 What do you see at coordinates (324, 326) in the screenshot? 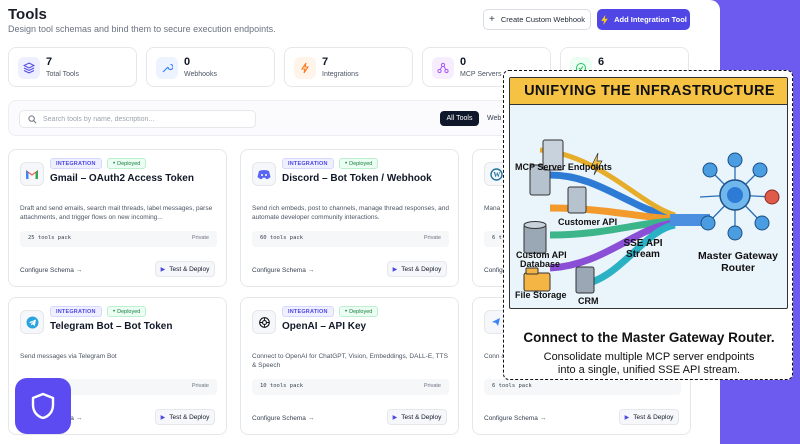
I see `card-title: OpenAI – API Key` at bounding box center [324, 326].